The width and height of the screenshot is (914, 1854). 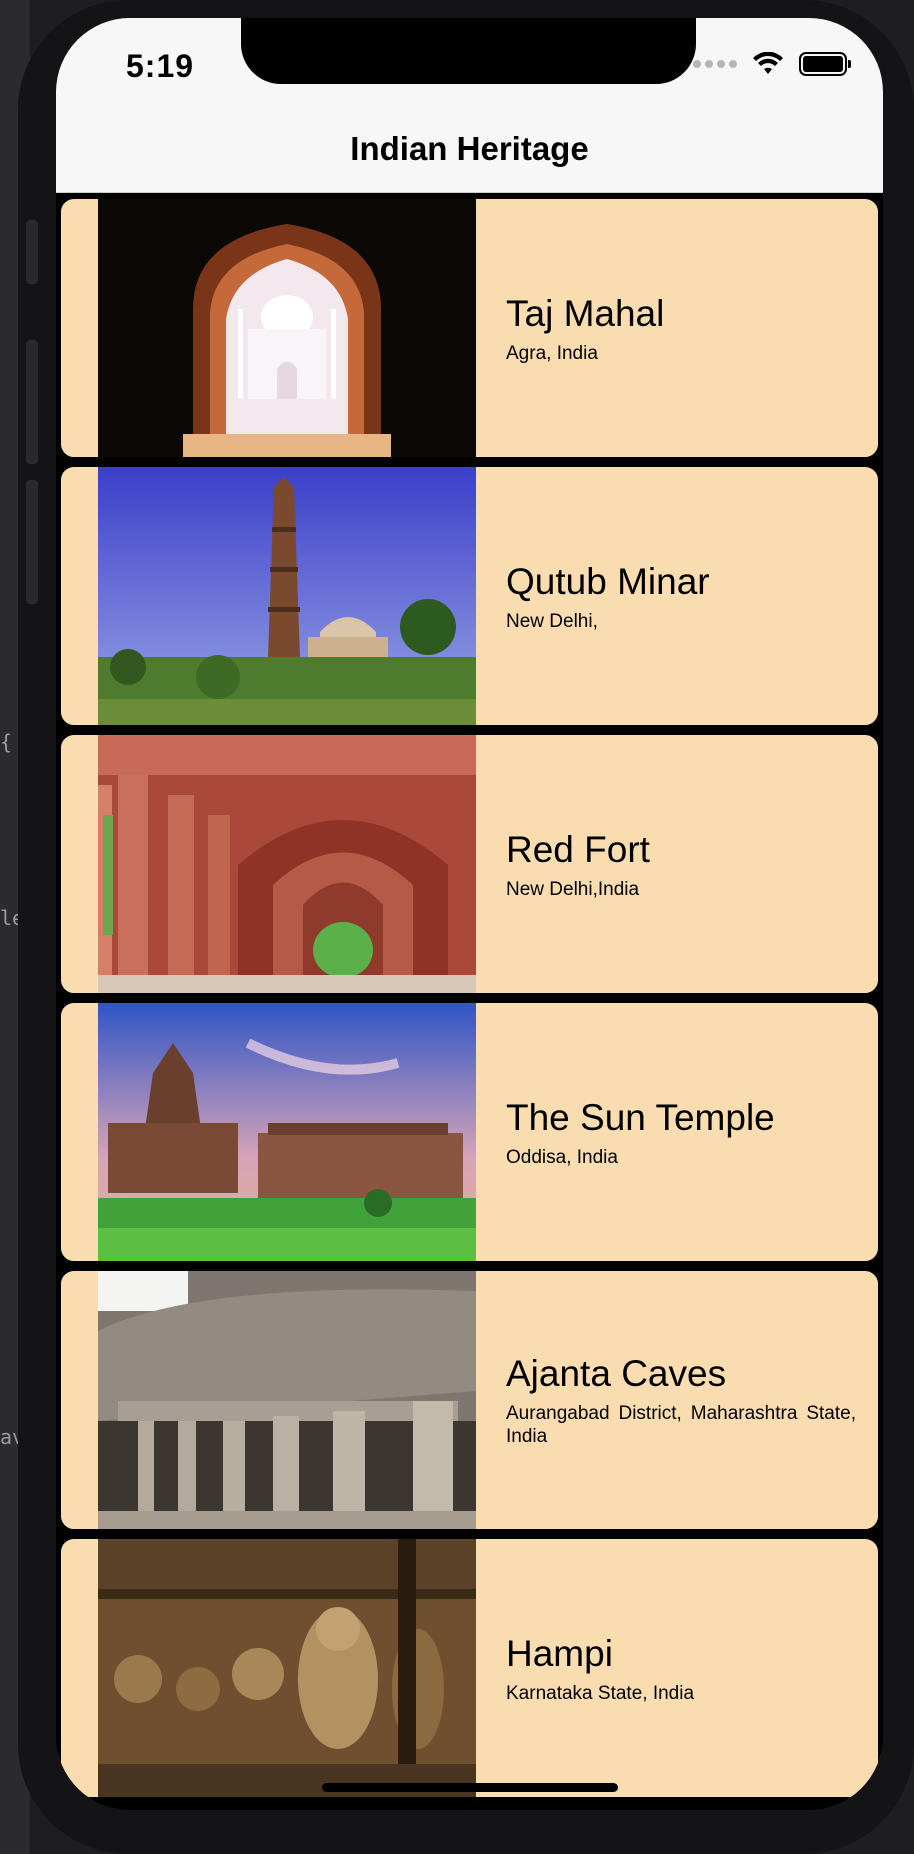 I want to click on hampi-photo, so click(x=287, y=1668).